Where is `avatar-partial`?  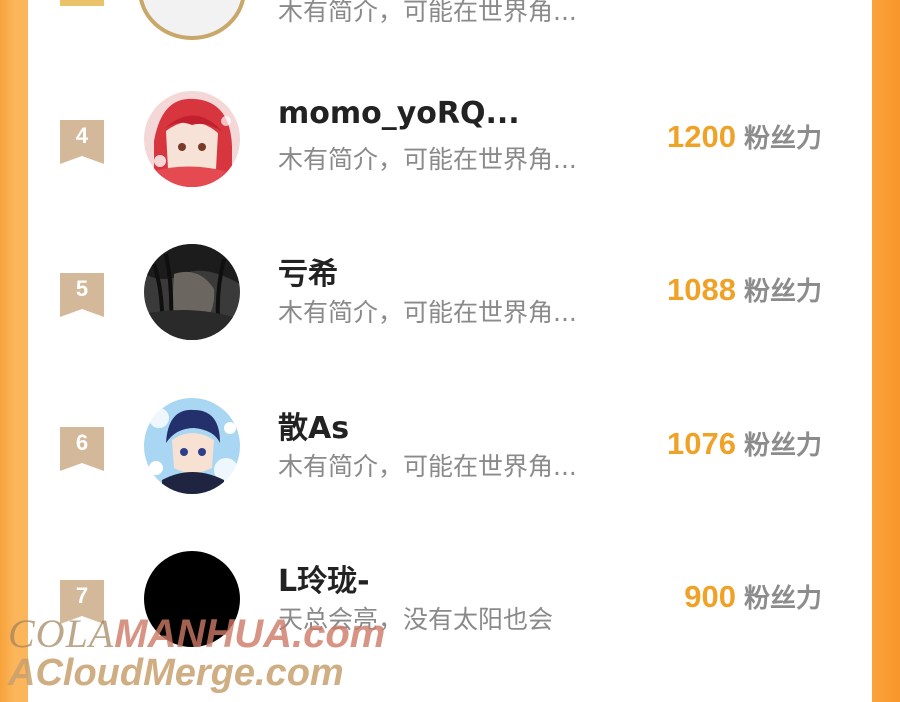
avatar-partial is located at coordinates (192, 20).